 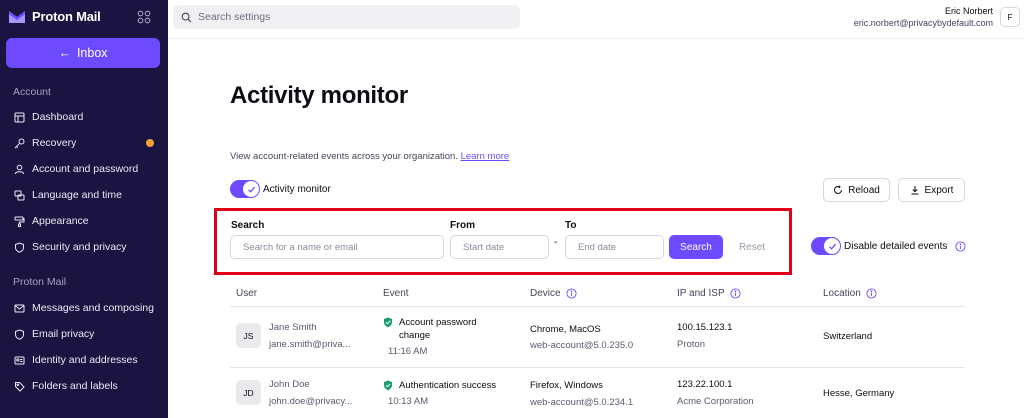 I want to click on topbar-divider, so click(x=596, y=38).